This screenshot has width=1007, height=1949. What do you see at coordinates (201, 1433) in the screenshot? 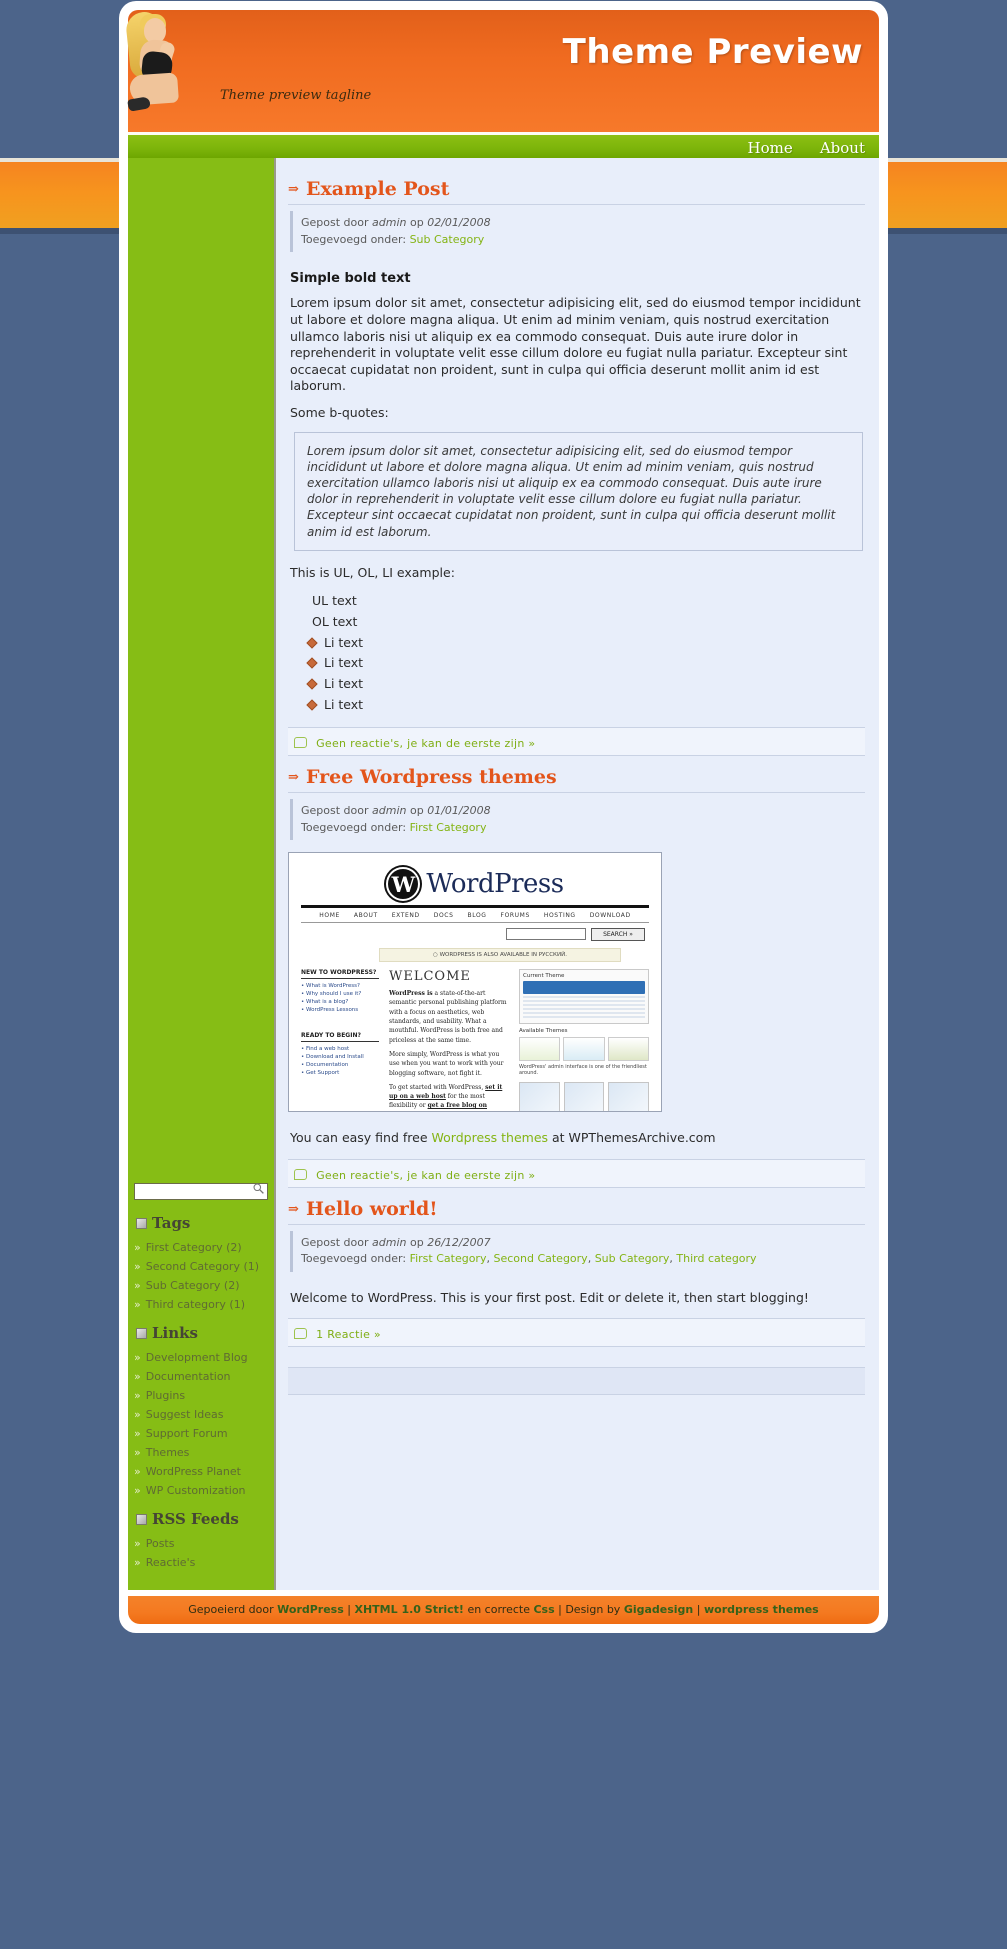
I see `sidebar-item-support-forum: Support Forum` at bounding box center [201, 1433].